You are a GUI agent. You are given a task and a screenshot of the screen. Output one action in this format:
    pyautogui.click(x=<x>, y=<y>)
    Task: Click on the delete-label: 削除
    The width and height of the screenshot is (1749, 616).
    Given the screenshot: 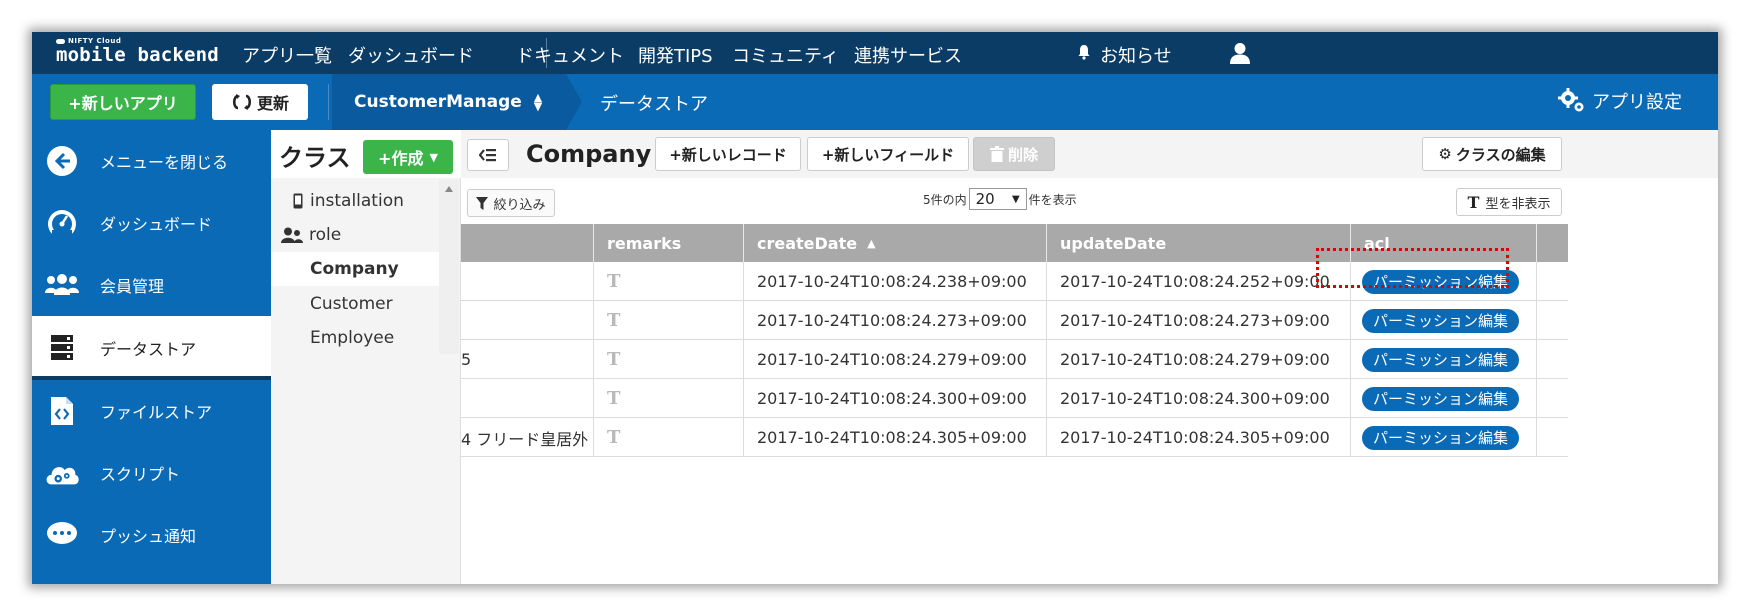 What is the action you would take?
    pyautogui.click(x=1022, y=154)
    